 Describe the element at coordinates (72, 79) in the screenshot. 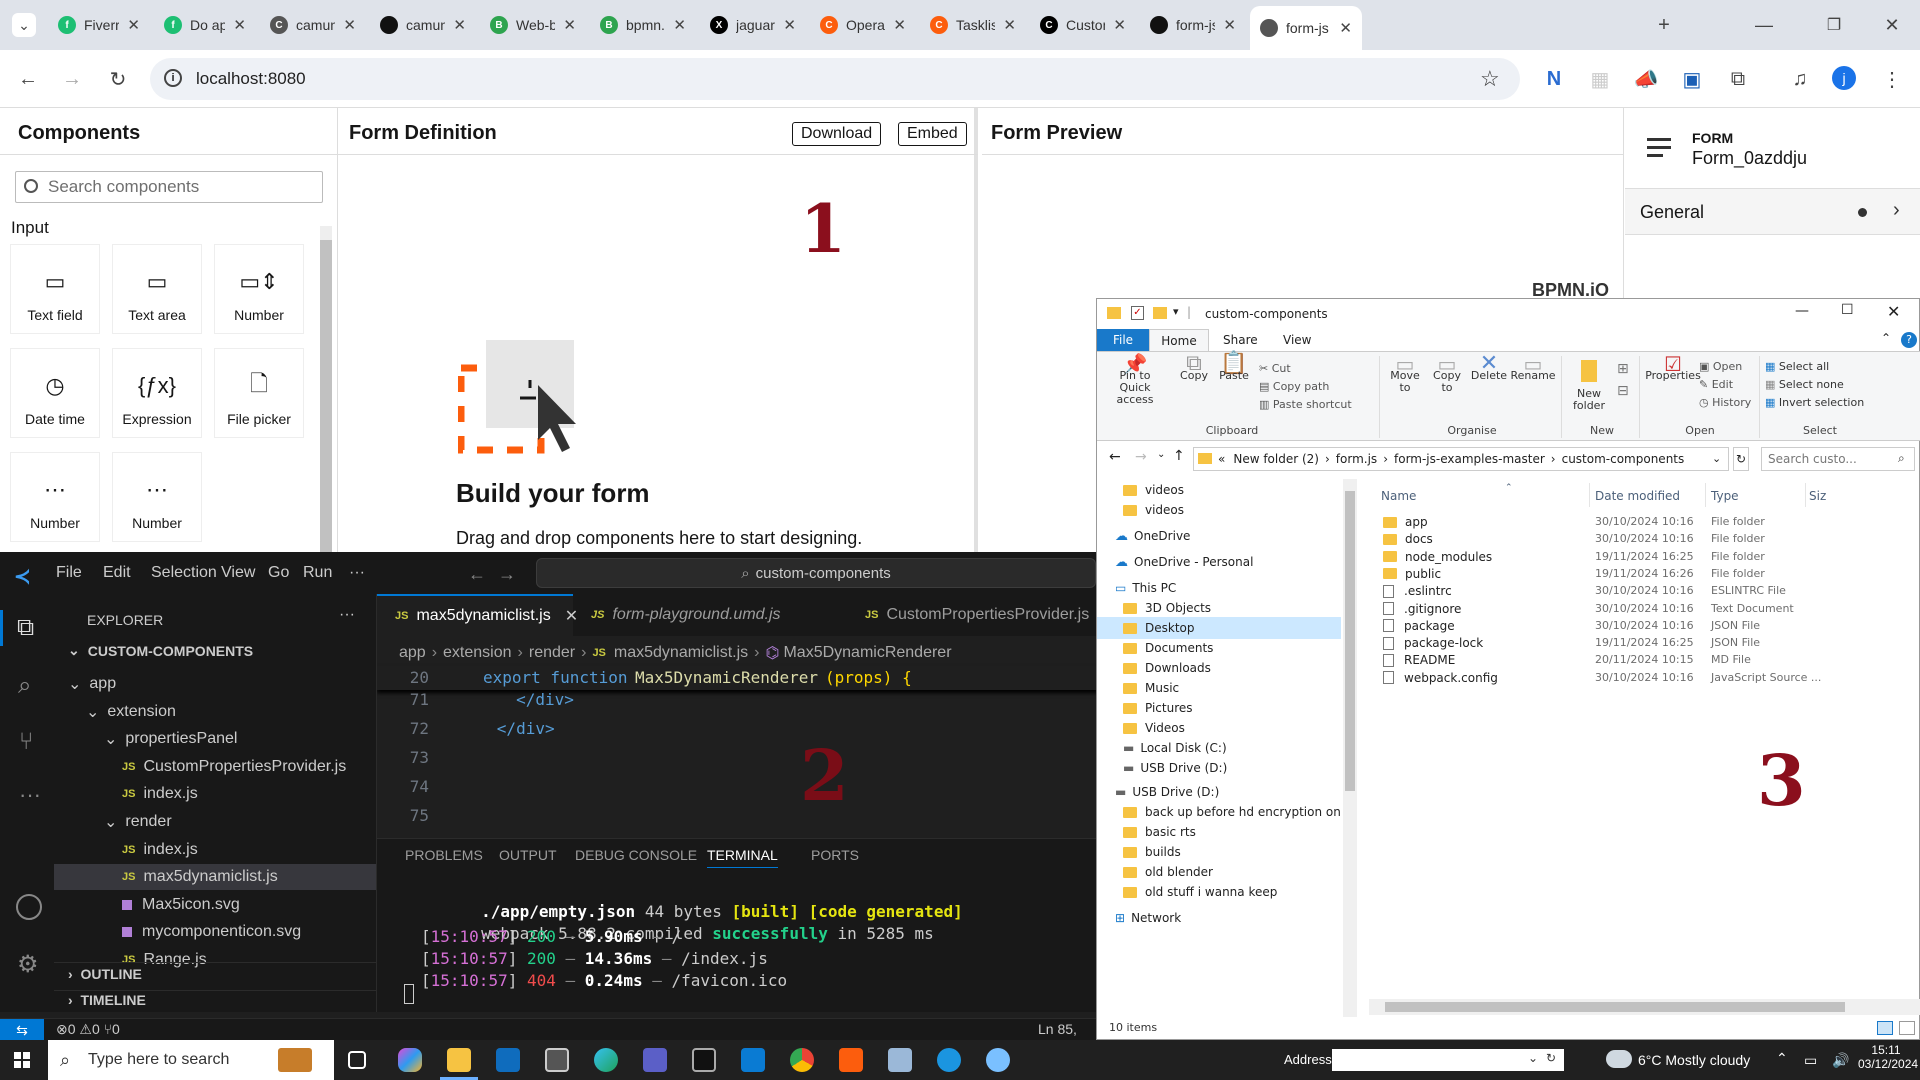

I see `forward-icon: →` at that location.